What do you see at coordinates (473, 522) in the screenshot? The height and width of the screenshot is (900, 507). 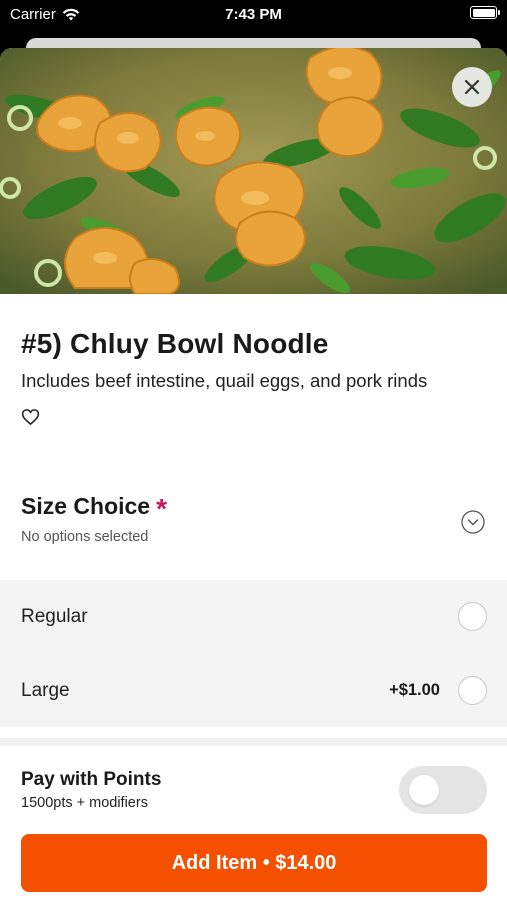 I see `chevron-down-icon` at bounding box center [473, 522].